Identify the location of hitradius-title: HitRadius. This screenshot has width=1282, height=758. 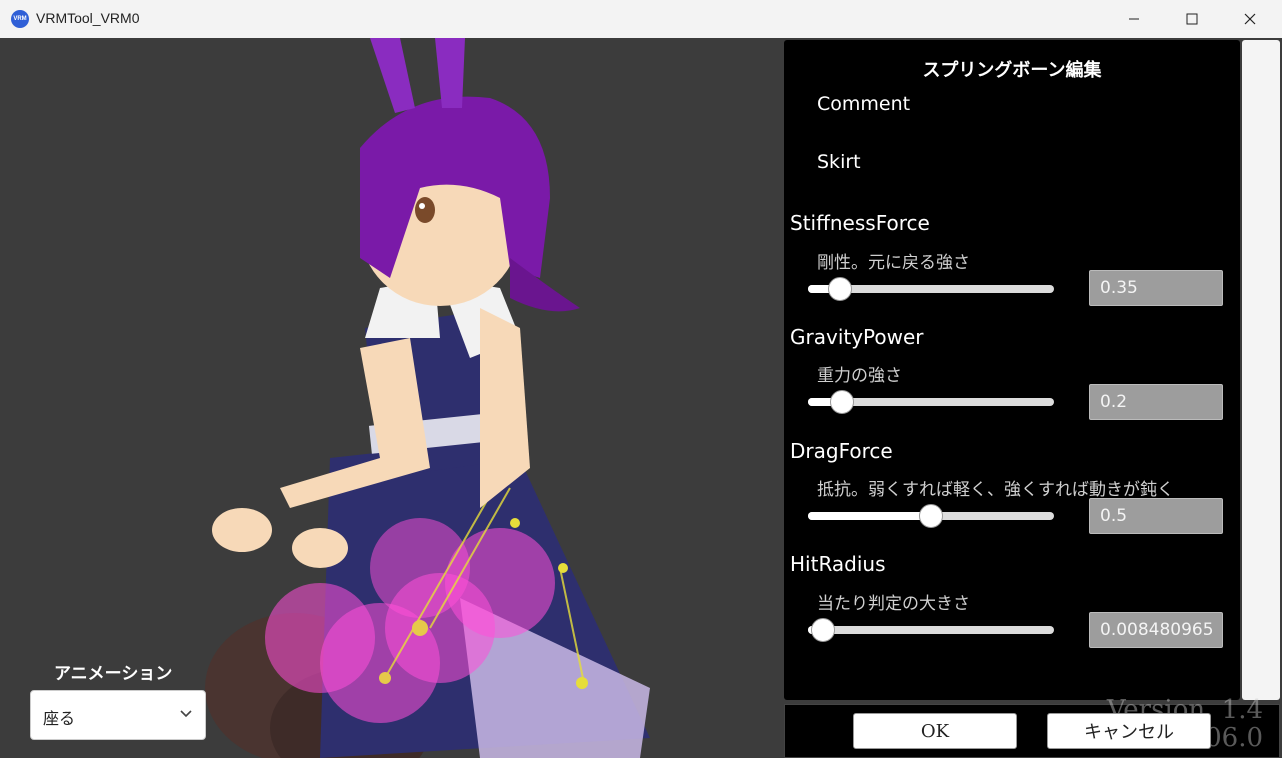
(838, 564).